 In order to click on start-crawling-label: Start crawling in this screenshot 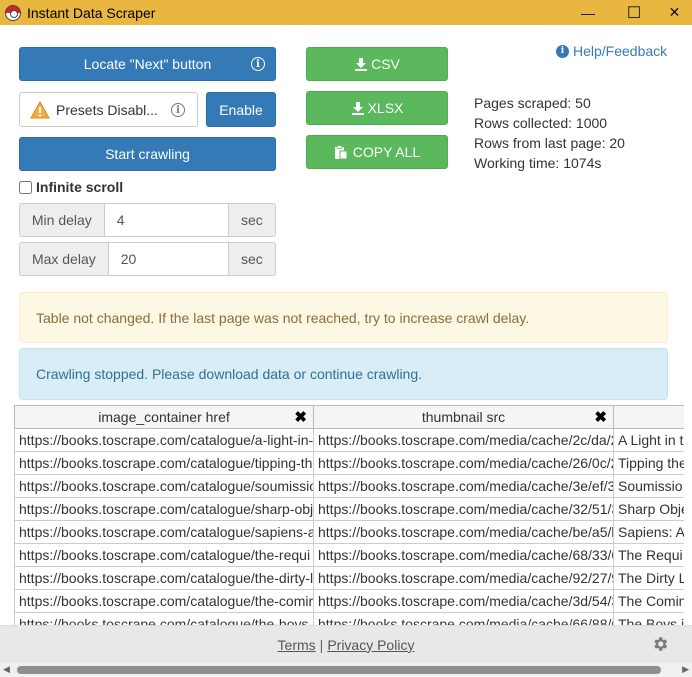, I will do `click(147, 154)`.